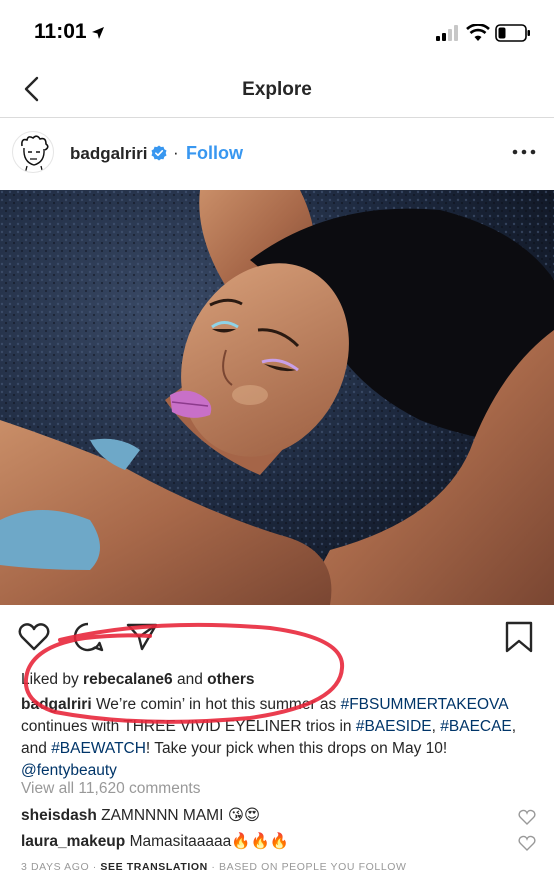  Describe the element at coordinates (34, 637) in the screenshot. I see `heart-icon` at that location.